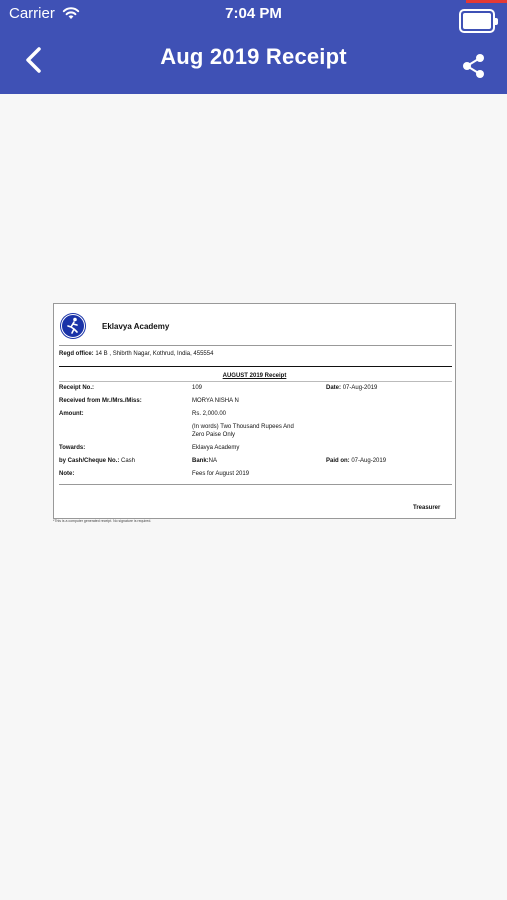 This screenshot has height=900, width=507. Describe the element at coordinates (369, 461) in the screenshot. I see `paid-on-value: 07-Aug-2019` at that location.